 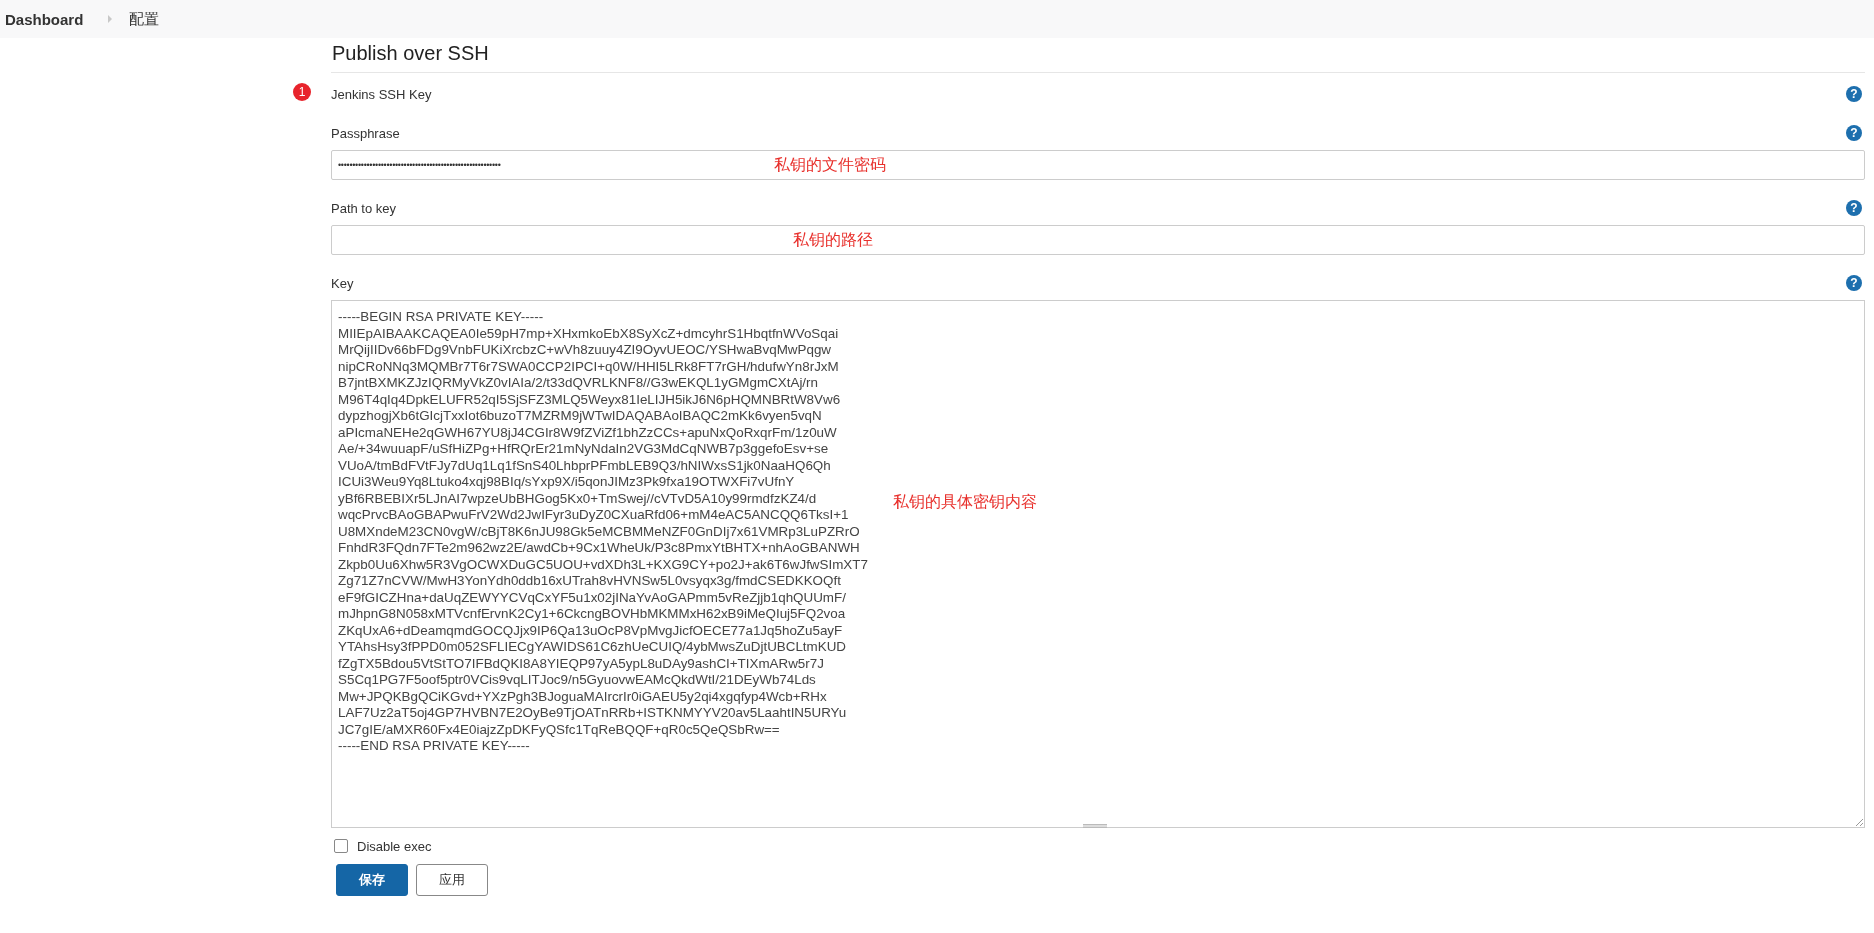 I want to click on section-title: Publish over SSH, so click(x=1098, y=55).